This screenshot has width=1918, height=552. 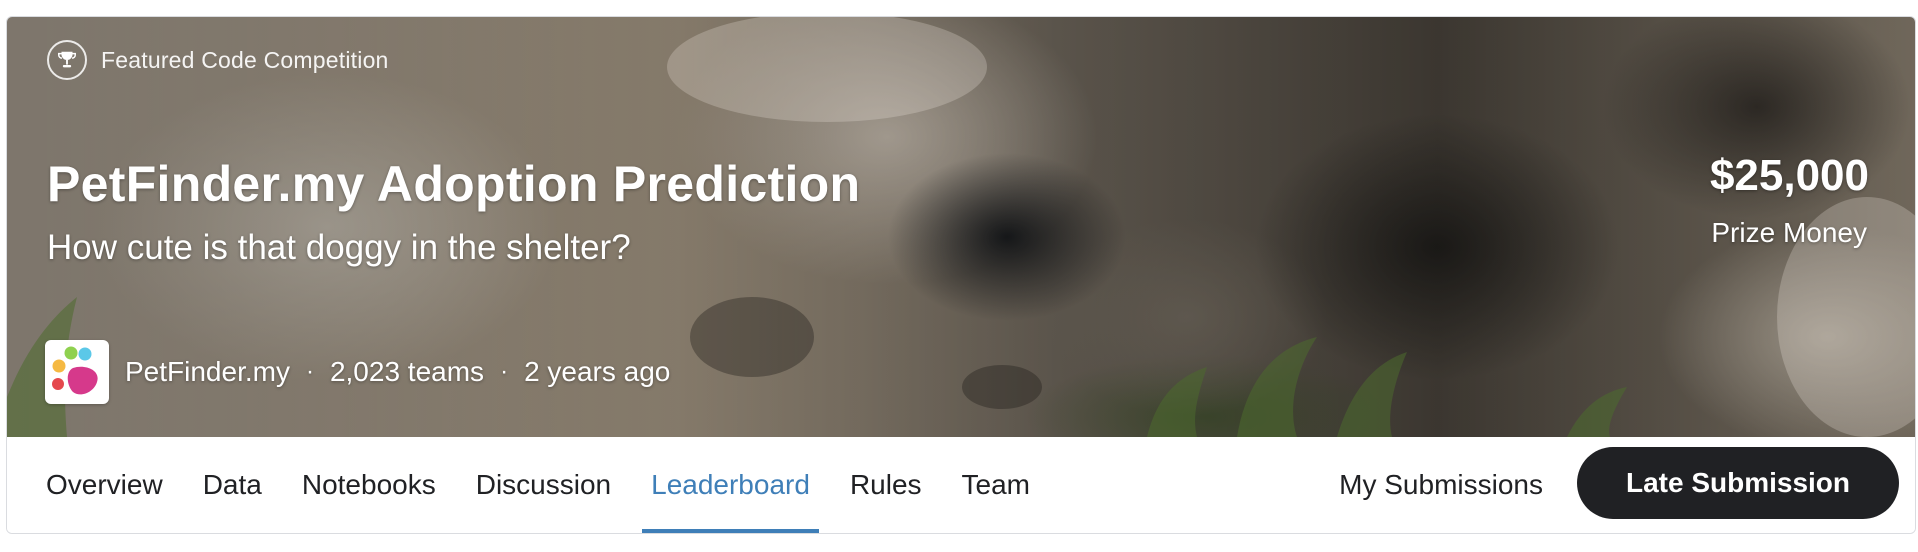 I want to click on competition-title: PetFinder.my Adoption Prediction, so click(x=454, y=184).